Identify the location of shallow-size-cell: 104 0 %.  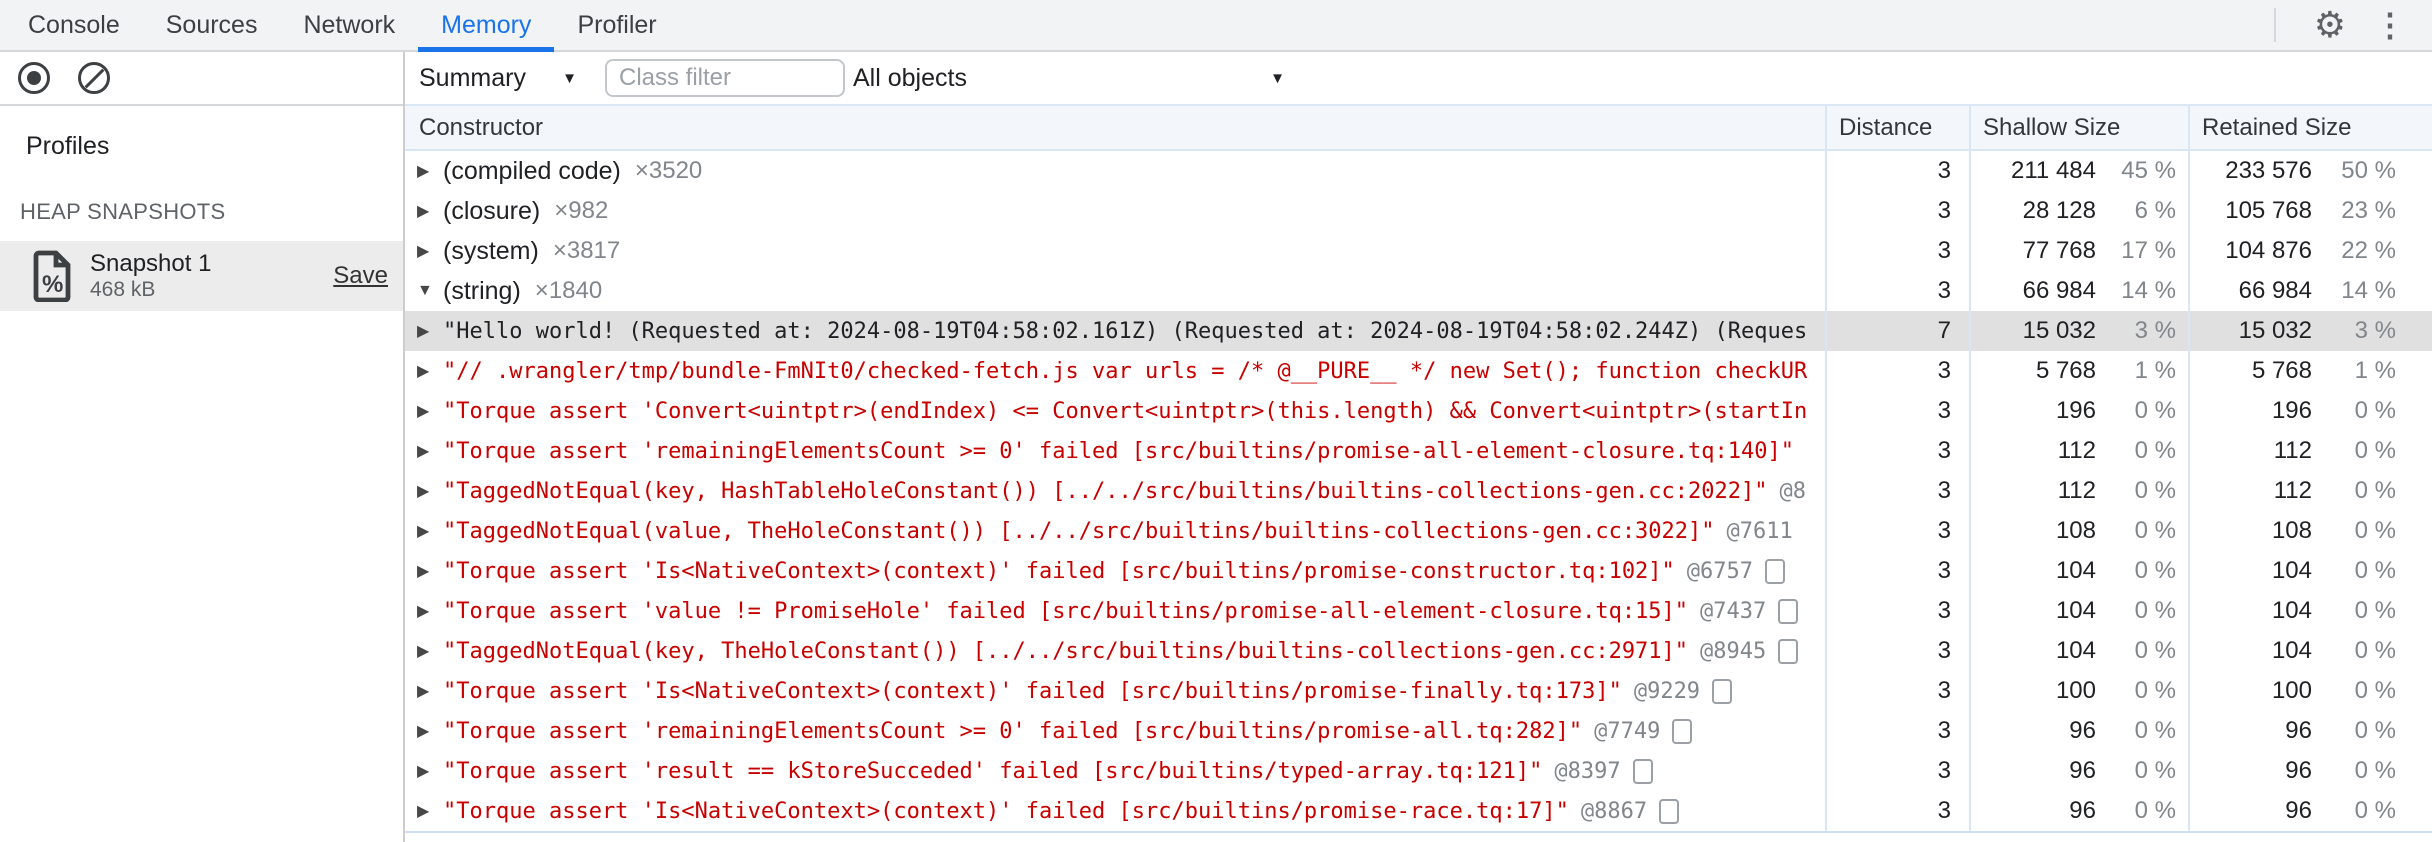
(2078, 571).